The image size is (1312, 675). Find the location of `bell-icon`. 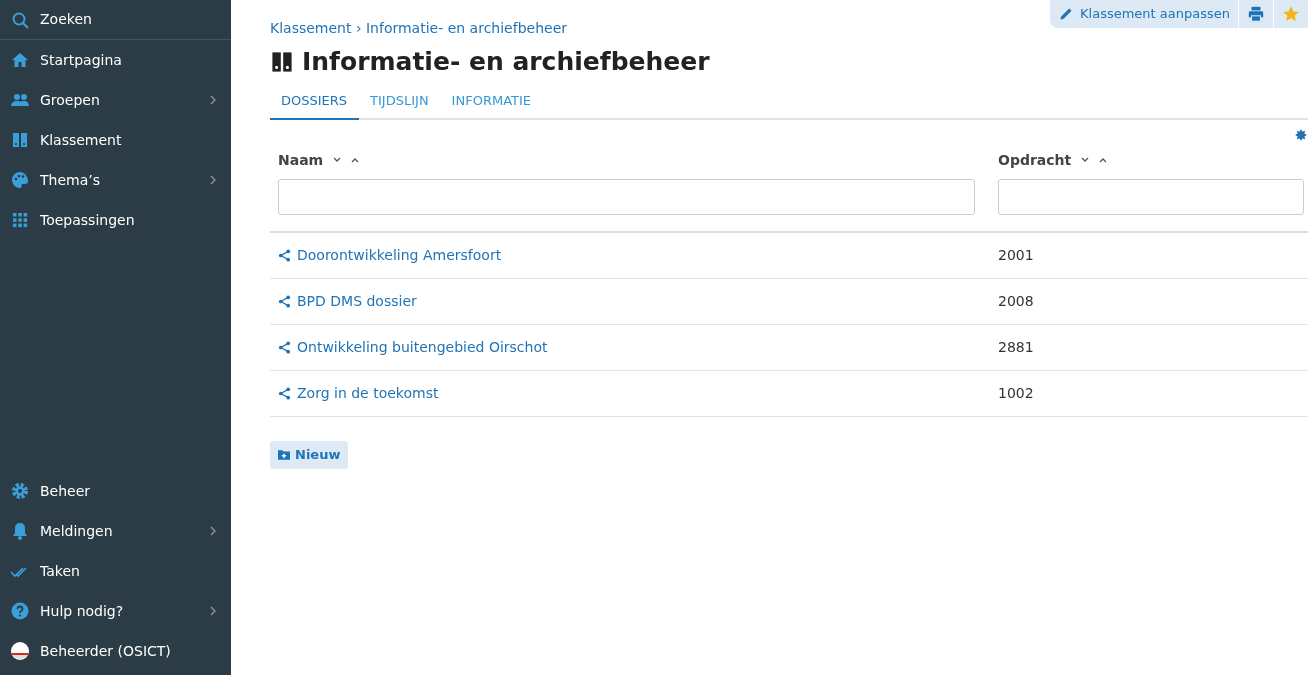

bell-icon is located at coordinates (20, 531).